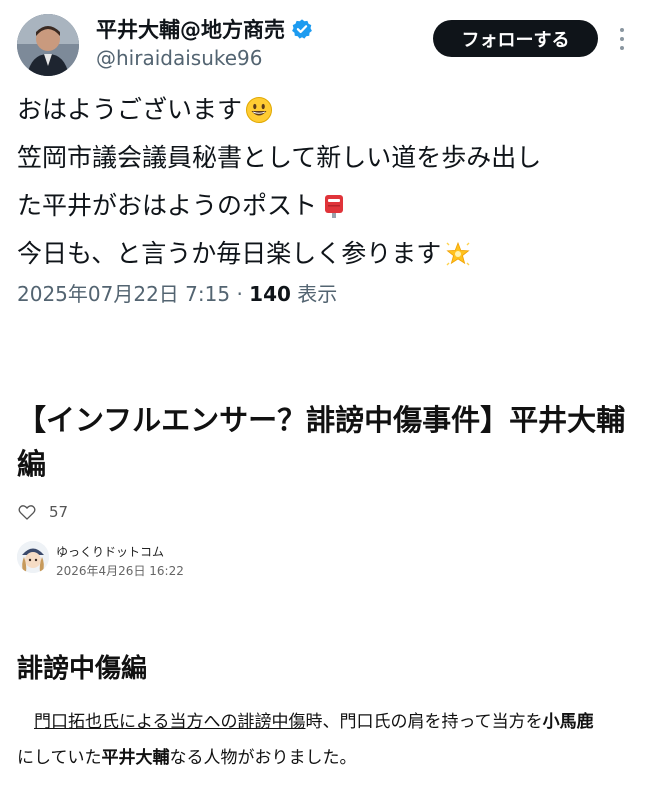  What do you see at coordinates (321, 442) in the screenshot?
I see `article-title: 【インフルエンサー？誹謗中傷事件】平井大輔編` at bounding box center [321, 442].